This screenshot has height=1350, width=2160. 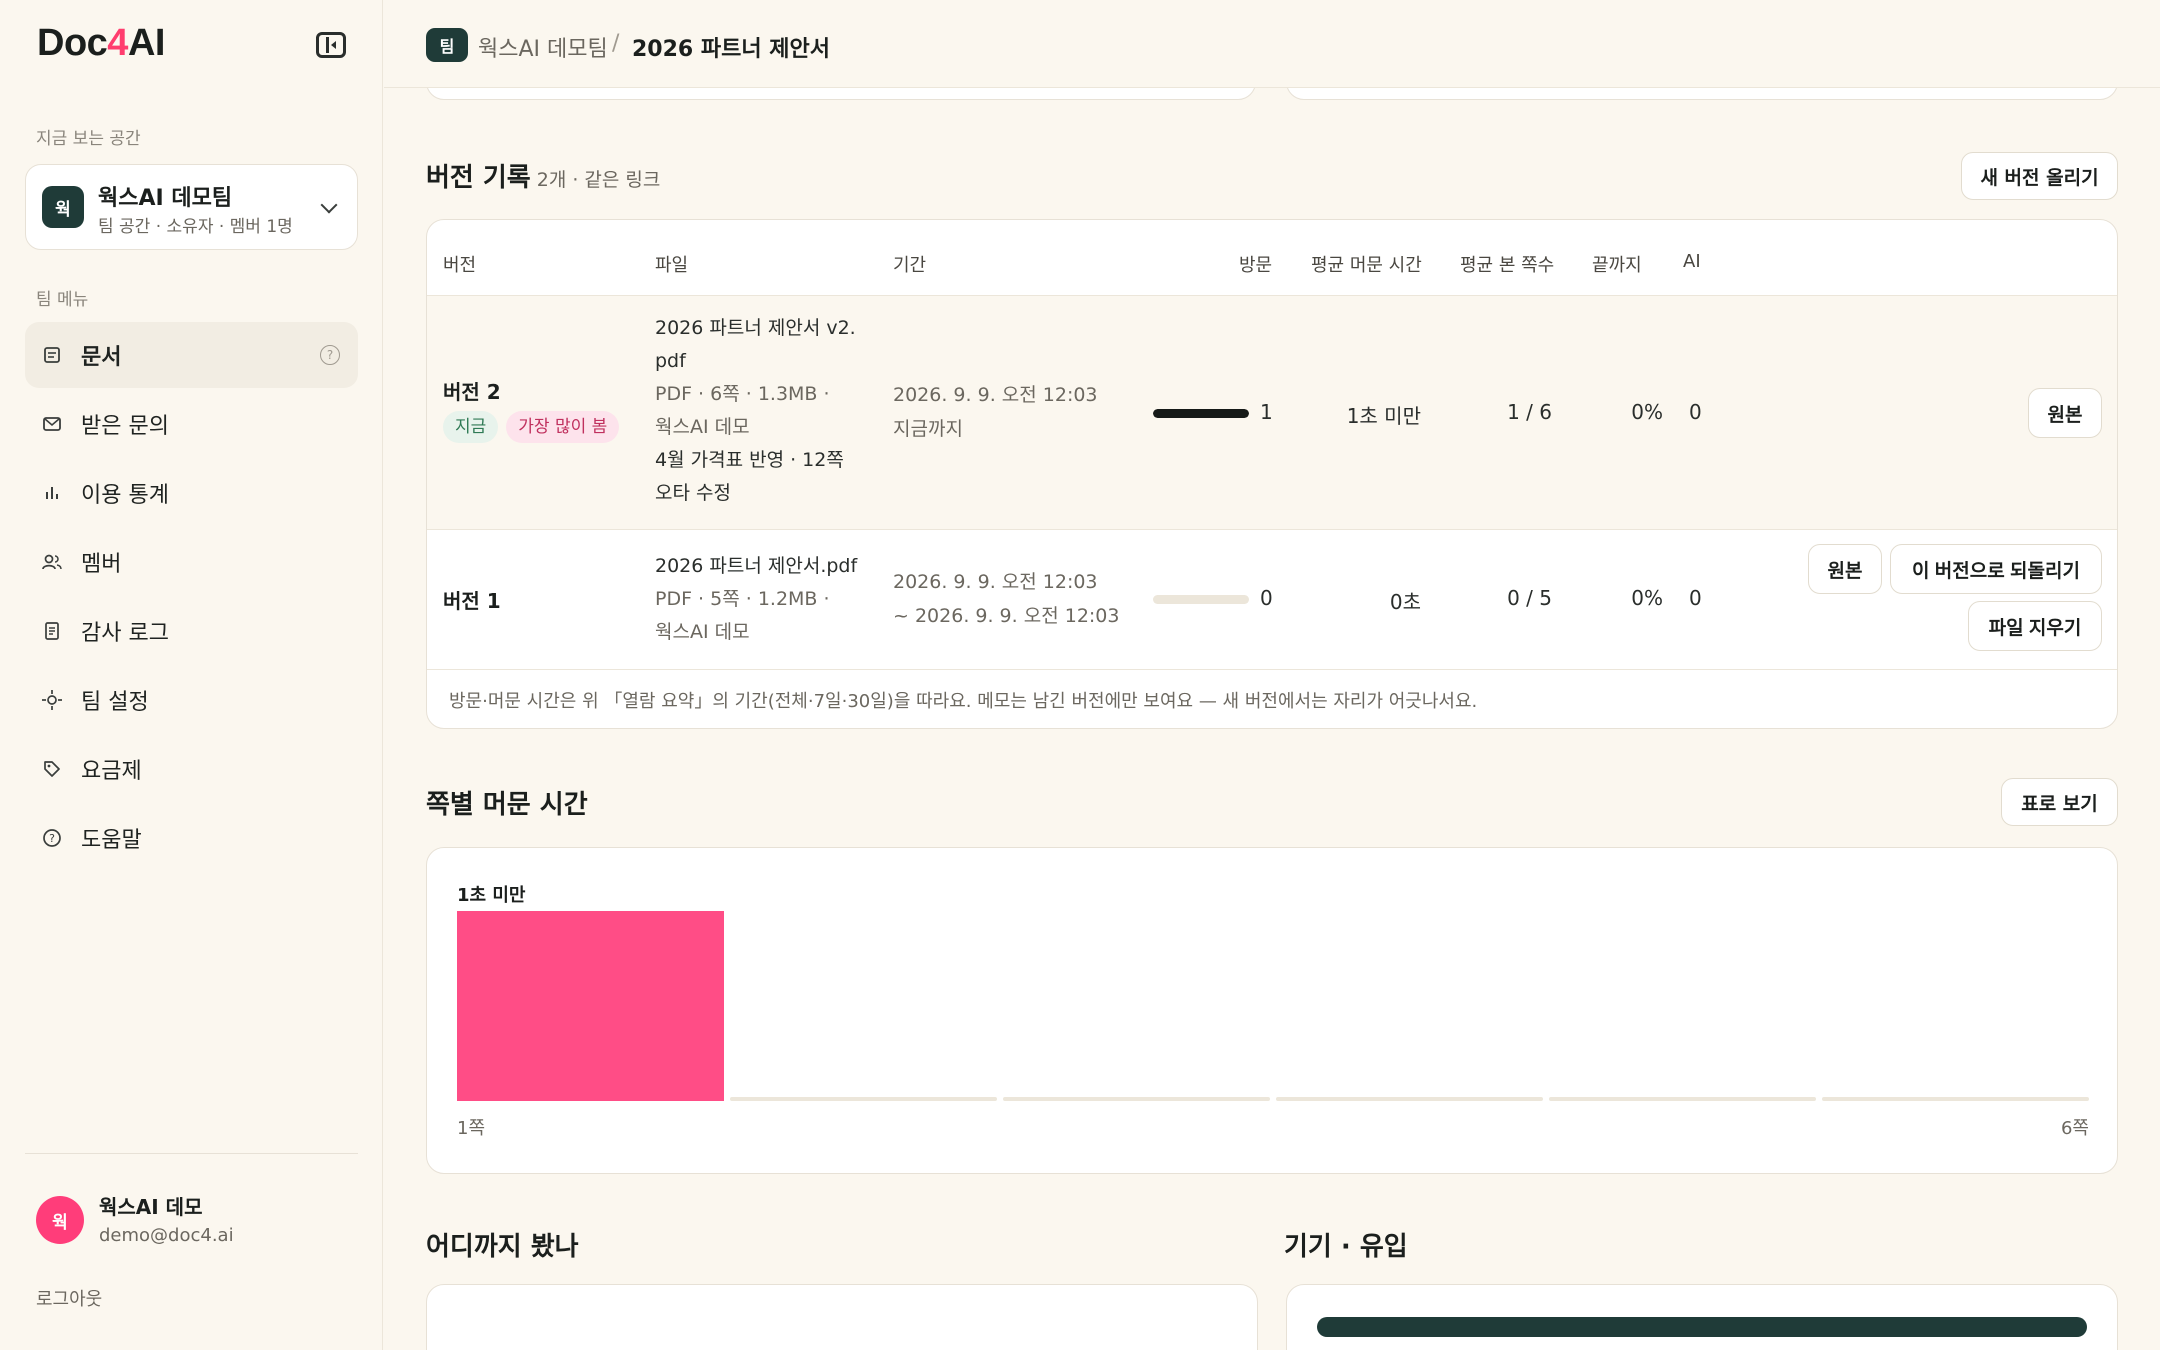 What do you see at coordinates (1266, 598) in the screenshot?
I see `visits-value: 0` at bounding box center [1266, 598].